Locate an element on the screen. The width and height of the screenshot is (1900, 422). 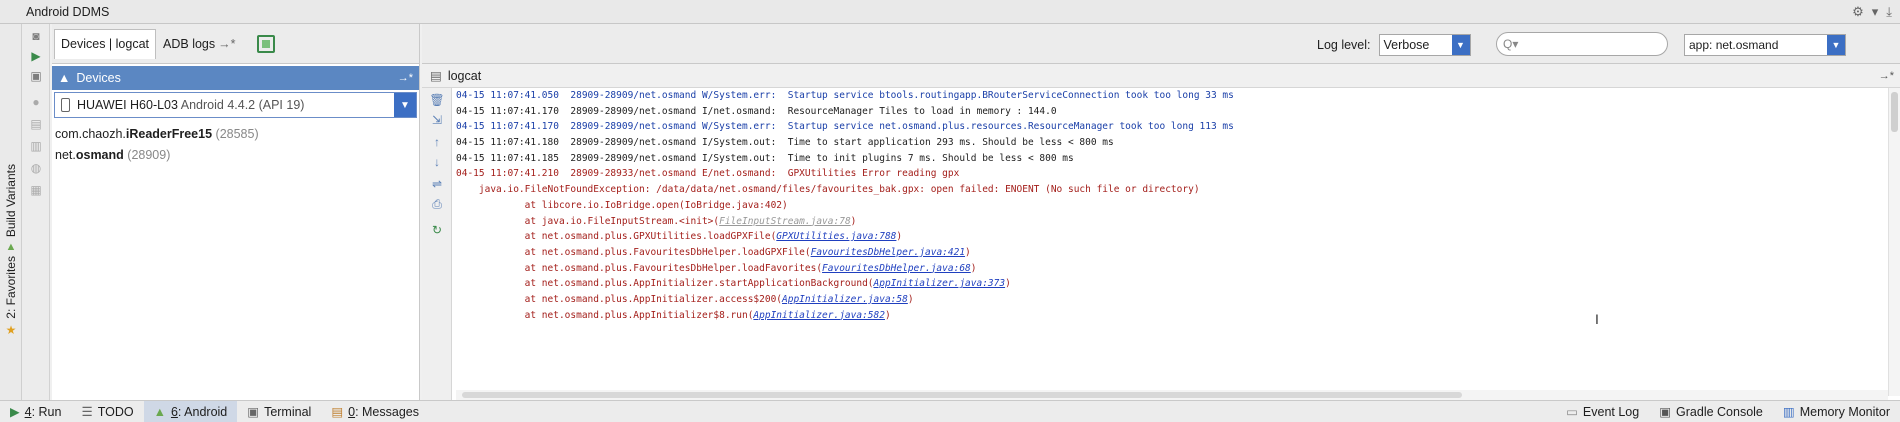
memory-monitor-tab: ▥ Memory Monitor is located at coordinates (1836, 411).